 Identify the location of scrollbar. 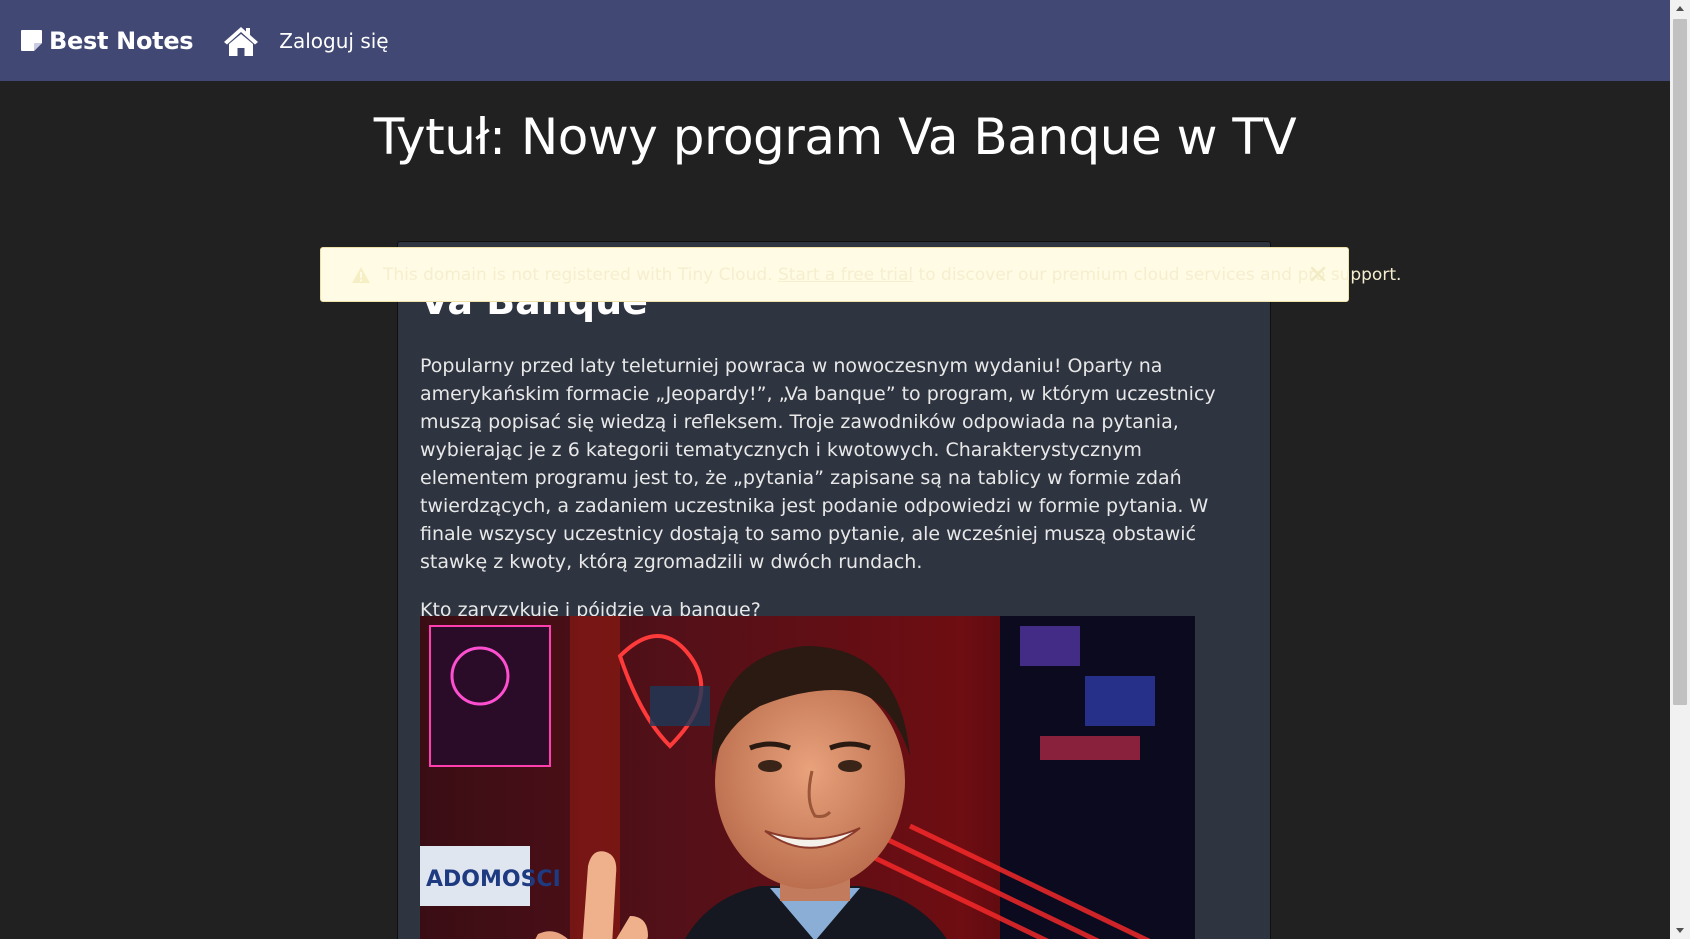
(1680, 469).